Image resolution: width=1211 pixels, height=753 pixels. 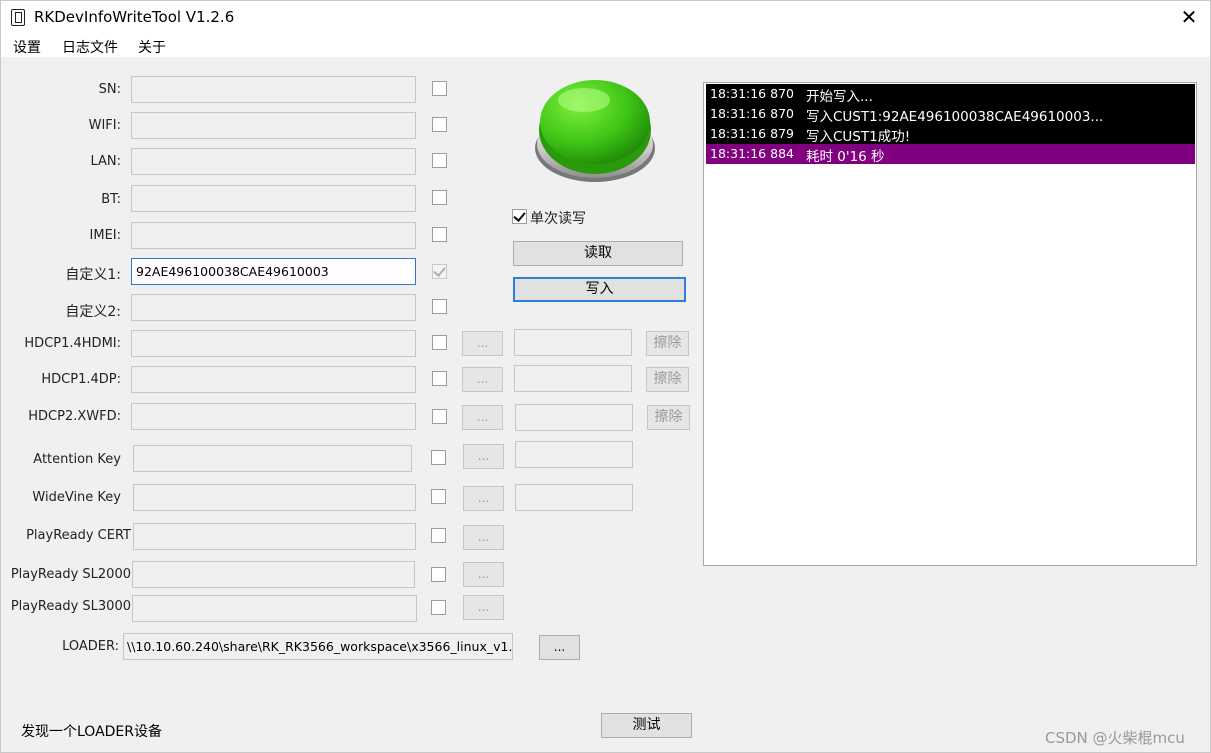 I want to click on imei-checkbox, so click(x=439, y=234).